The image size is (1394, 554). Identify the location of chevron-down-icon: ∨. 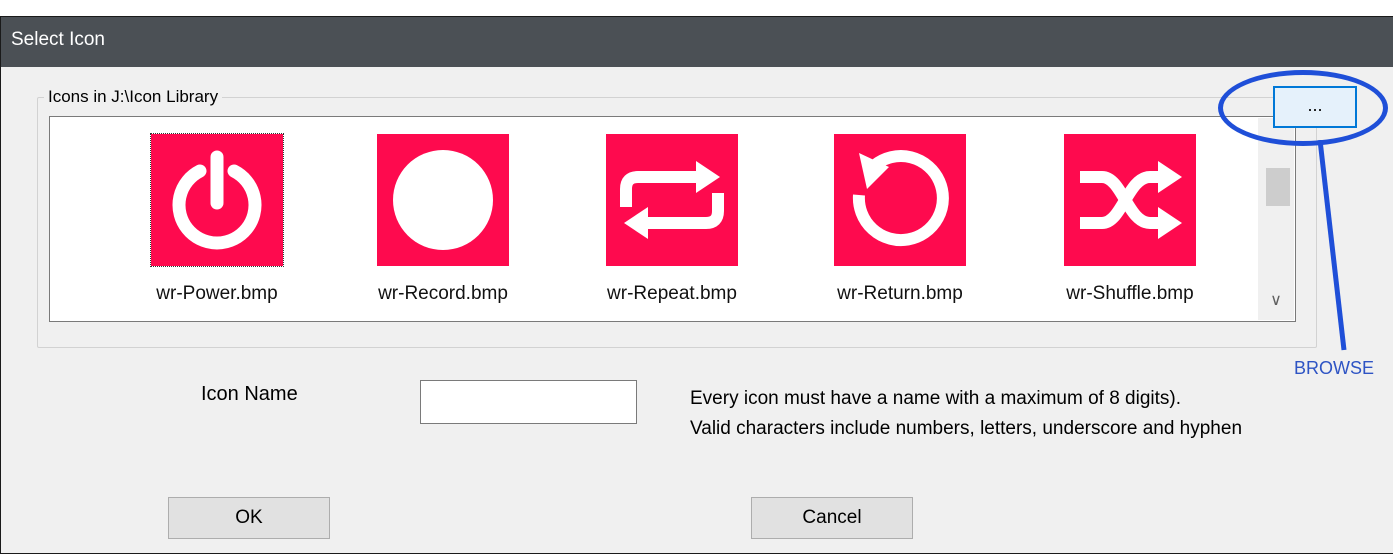
(1276, 300).